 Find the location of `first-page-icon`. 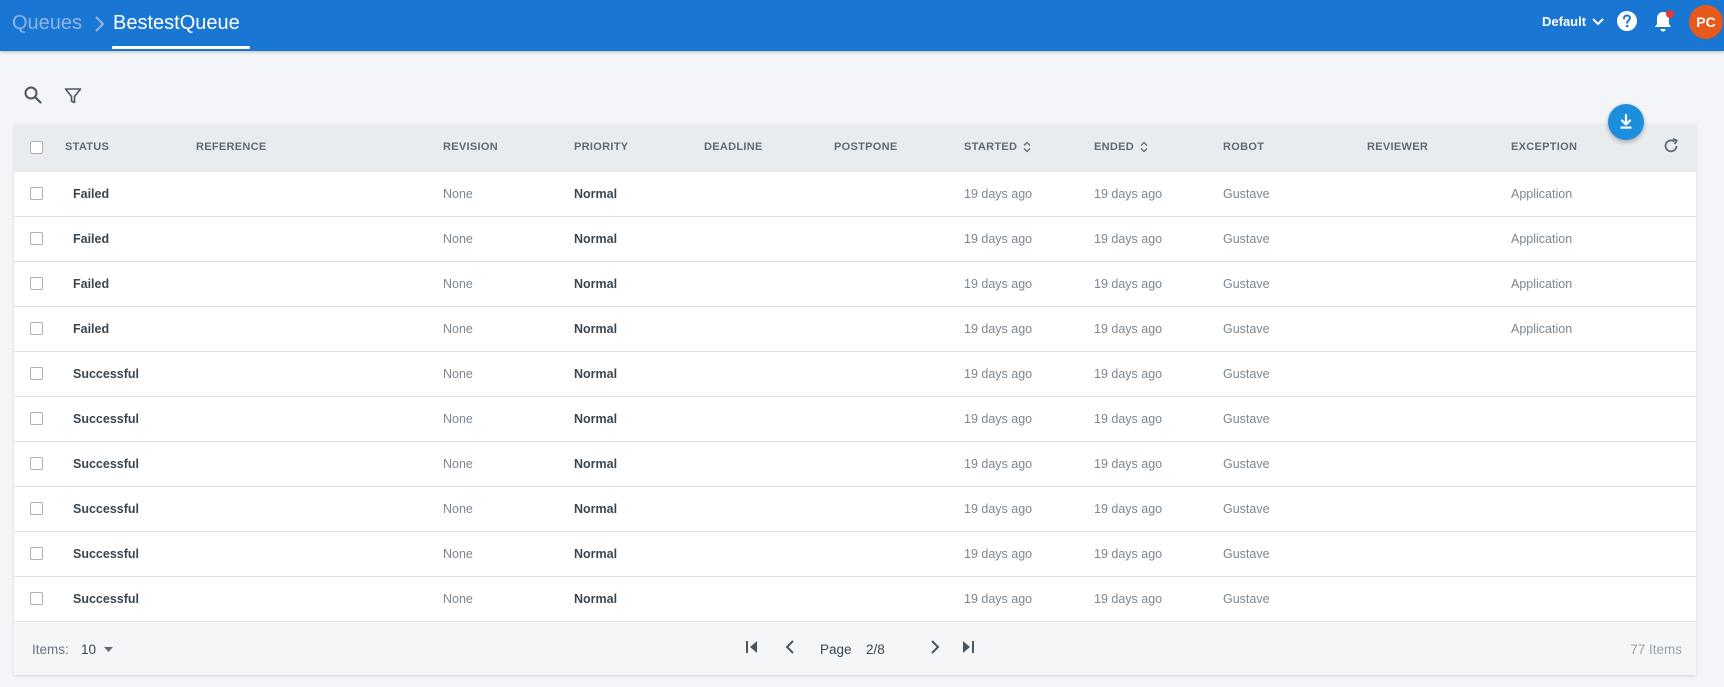

first-page-icon is located at coordinates (752, 647).